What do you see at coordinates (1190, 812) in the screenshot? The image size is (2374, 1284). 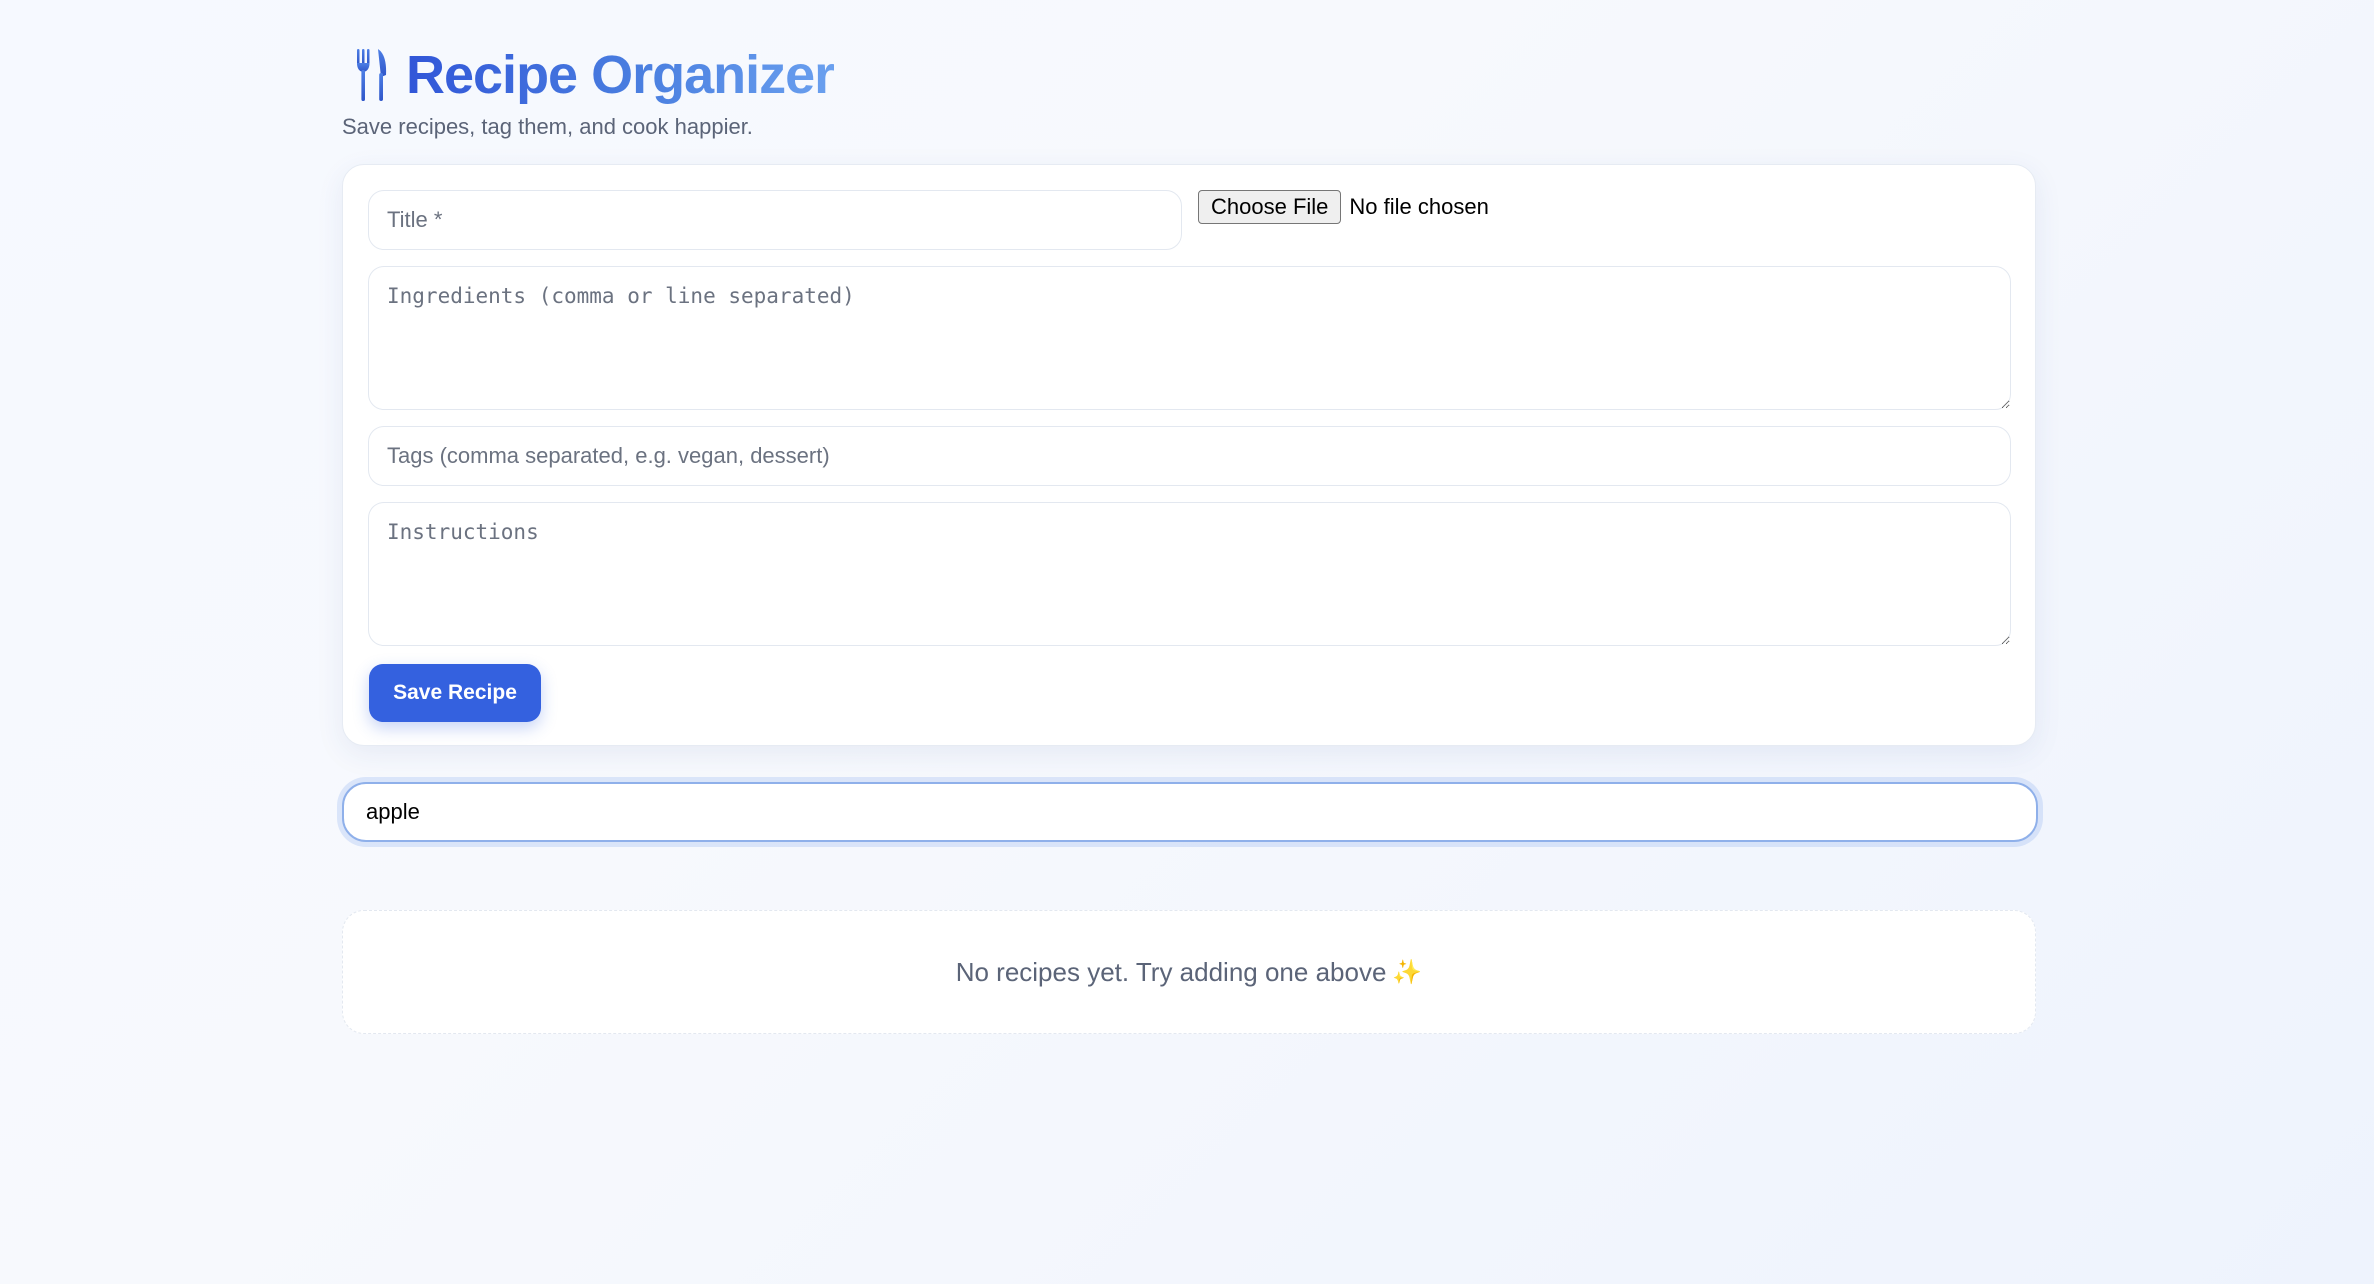 I see `search-input` at bounding box center [1190, 812].